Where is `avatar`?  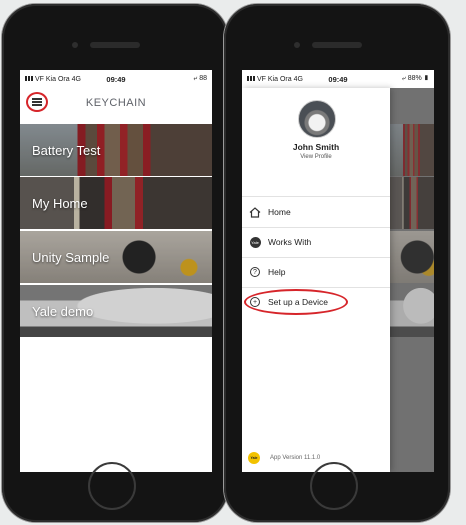
avatar is located at coordinates (317, 119).